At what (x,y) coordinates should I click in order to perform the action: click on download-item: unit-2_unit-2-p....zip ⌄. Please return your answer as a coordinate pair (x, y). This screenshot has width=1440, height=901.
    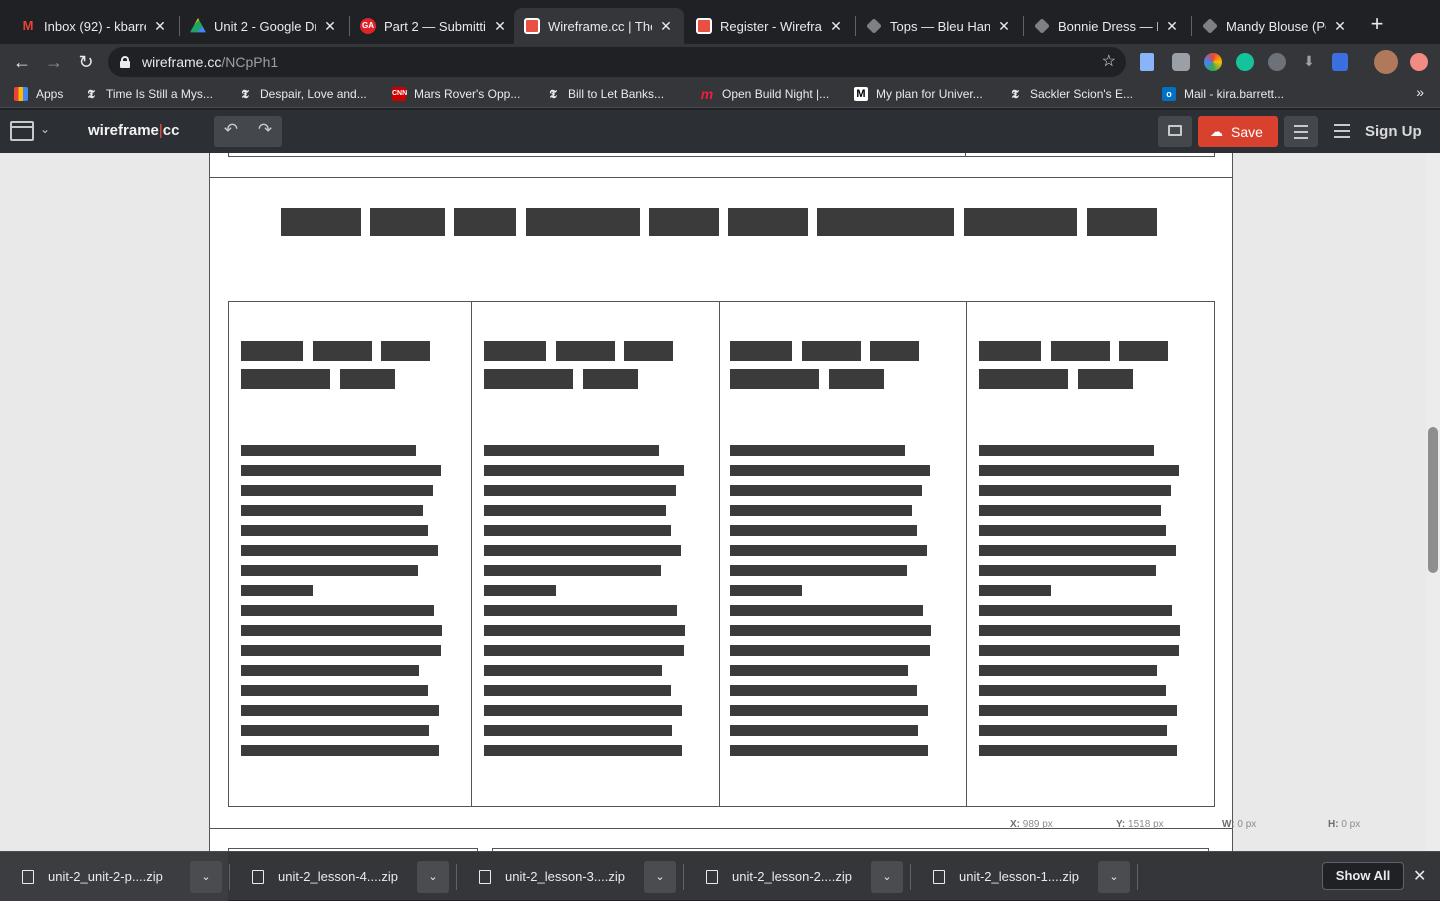
    Looking at the image, I should click on (114, 876).